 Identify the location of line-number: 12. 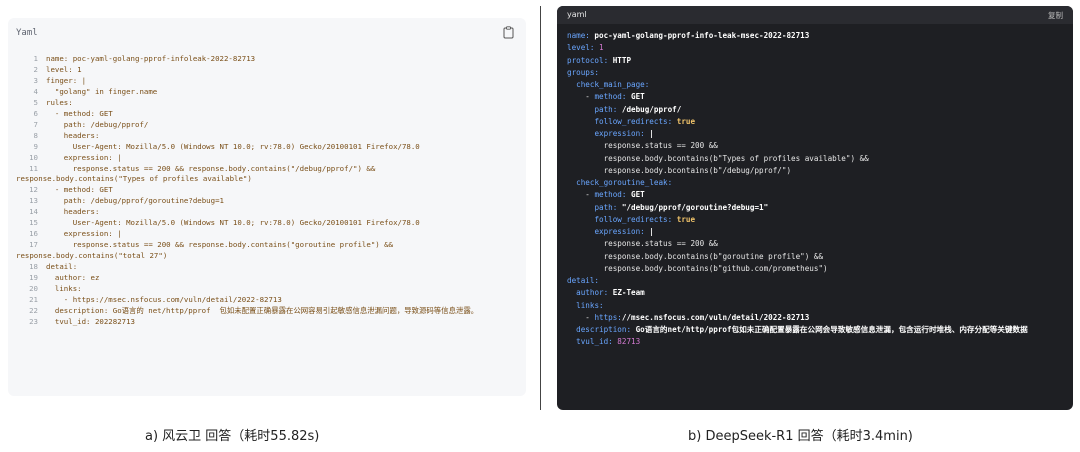
(33, 190).